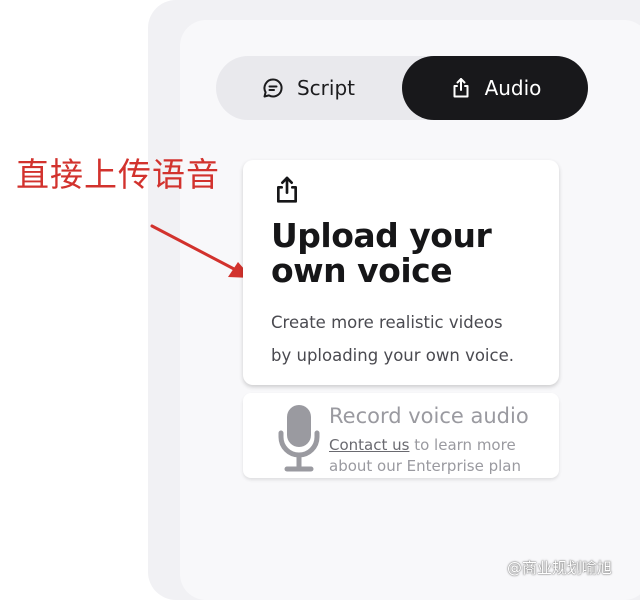 The height and width of the screenshot is (600, 640). Describe the element at coordinates (325, 88) in the screenshot. I see `tab-script-label: Script` at that location.